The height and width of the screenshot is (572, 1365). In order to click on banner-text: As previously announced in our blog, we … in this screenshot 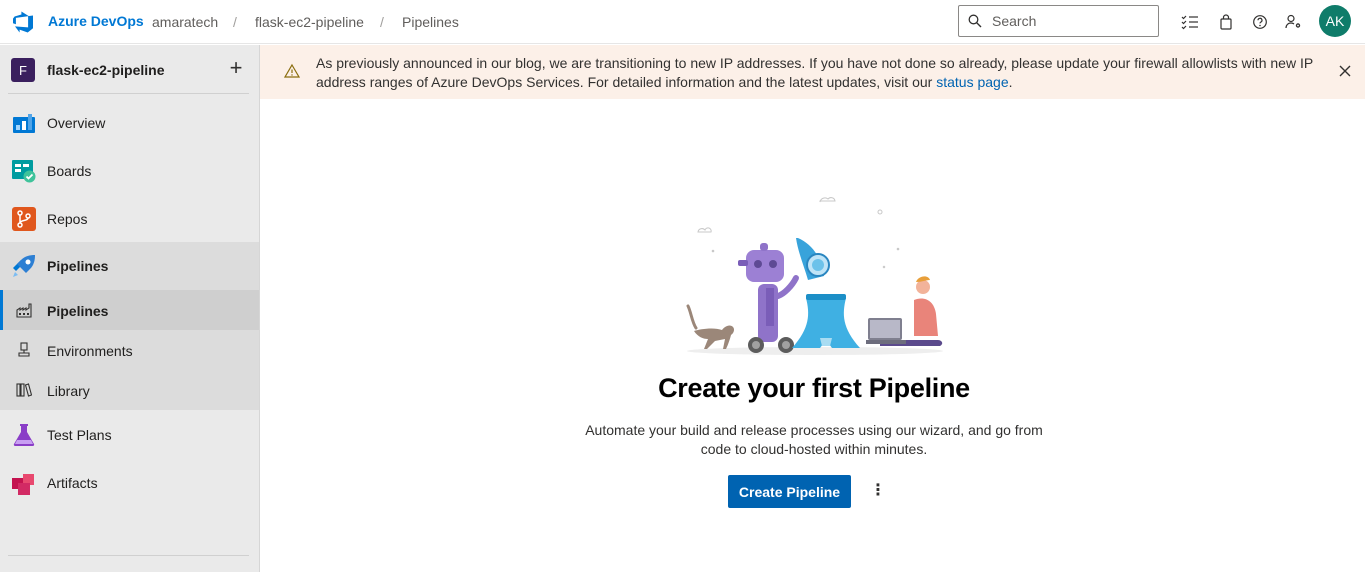, I will do `click(814, 72)`.